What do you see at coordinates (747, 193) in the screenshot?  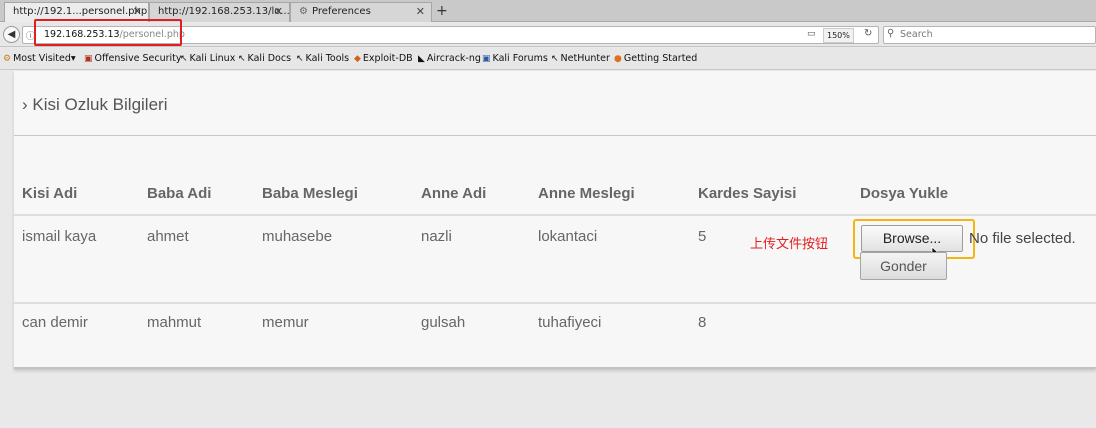 I see `column-header-kardes-sayisi: Kardes Sayisi` at bounding box center [747, 193].